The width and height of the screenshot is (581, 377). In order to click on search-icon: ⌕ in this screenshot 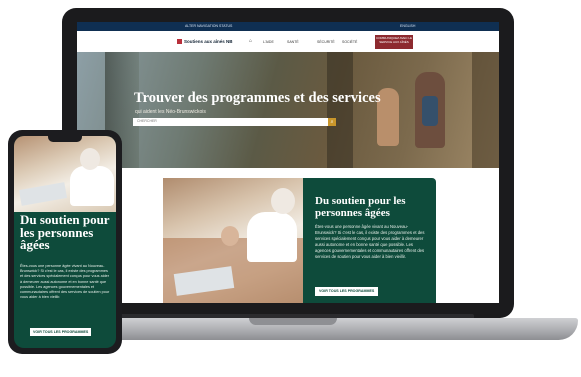, I will do `click(332, 122)`.